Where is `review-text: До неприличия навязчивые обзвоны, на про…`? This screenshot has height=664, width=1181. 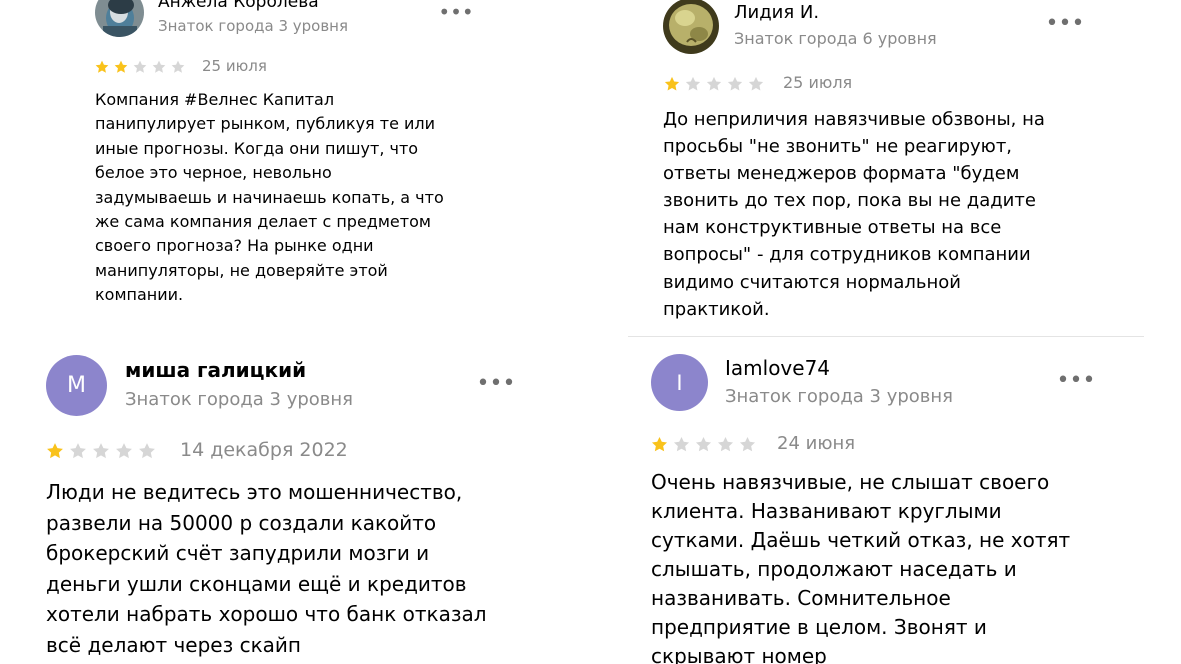 review-text: До неприличия навязчивые обзвоны, на про… is located at coordinates (854, 214).